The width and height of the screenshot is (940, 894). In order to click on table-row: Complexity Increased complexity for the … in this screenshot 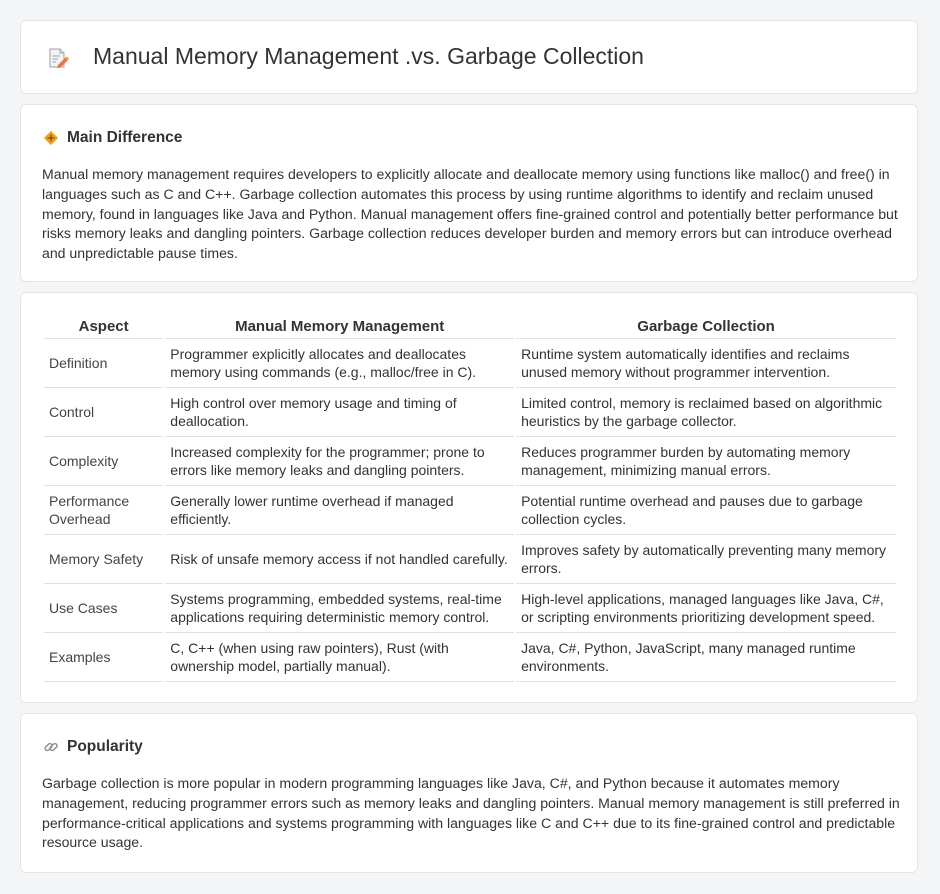, I will do `click(470, 461)`.